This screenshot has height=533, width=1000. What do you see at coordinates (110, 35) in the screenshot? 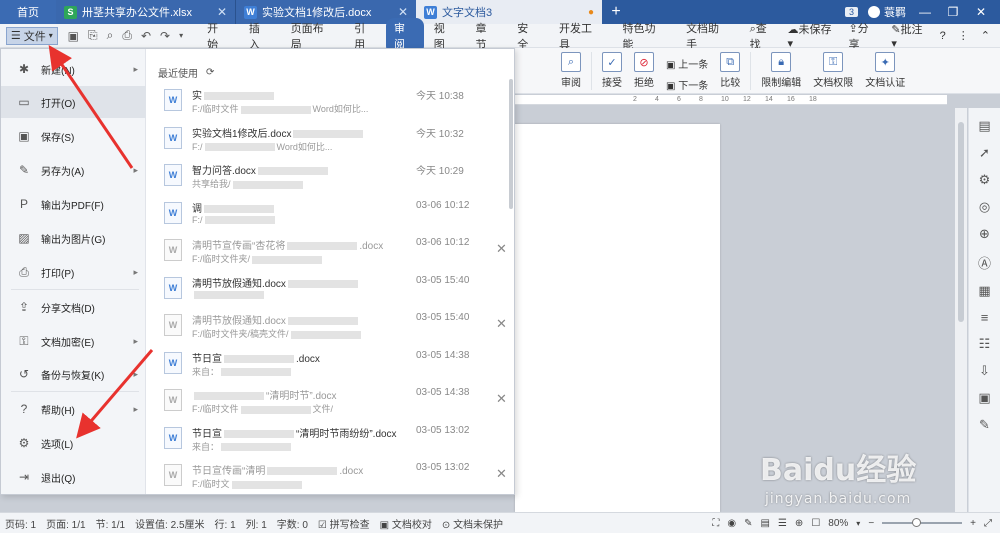
I see `print-preview-icon: ⌕` at bounding box center [110, 35].